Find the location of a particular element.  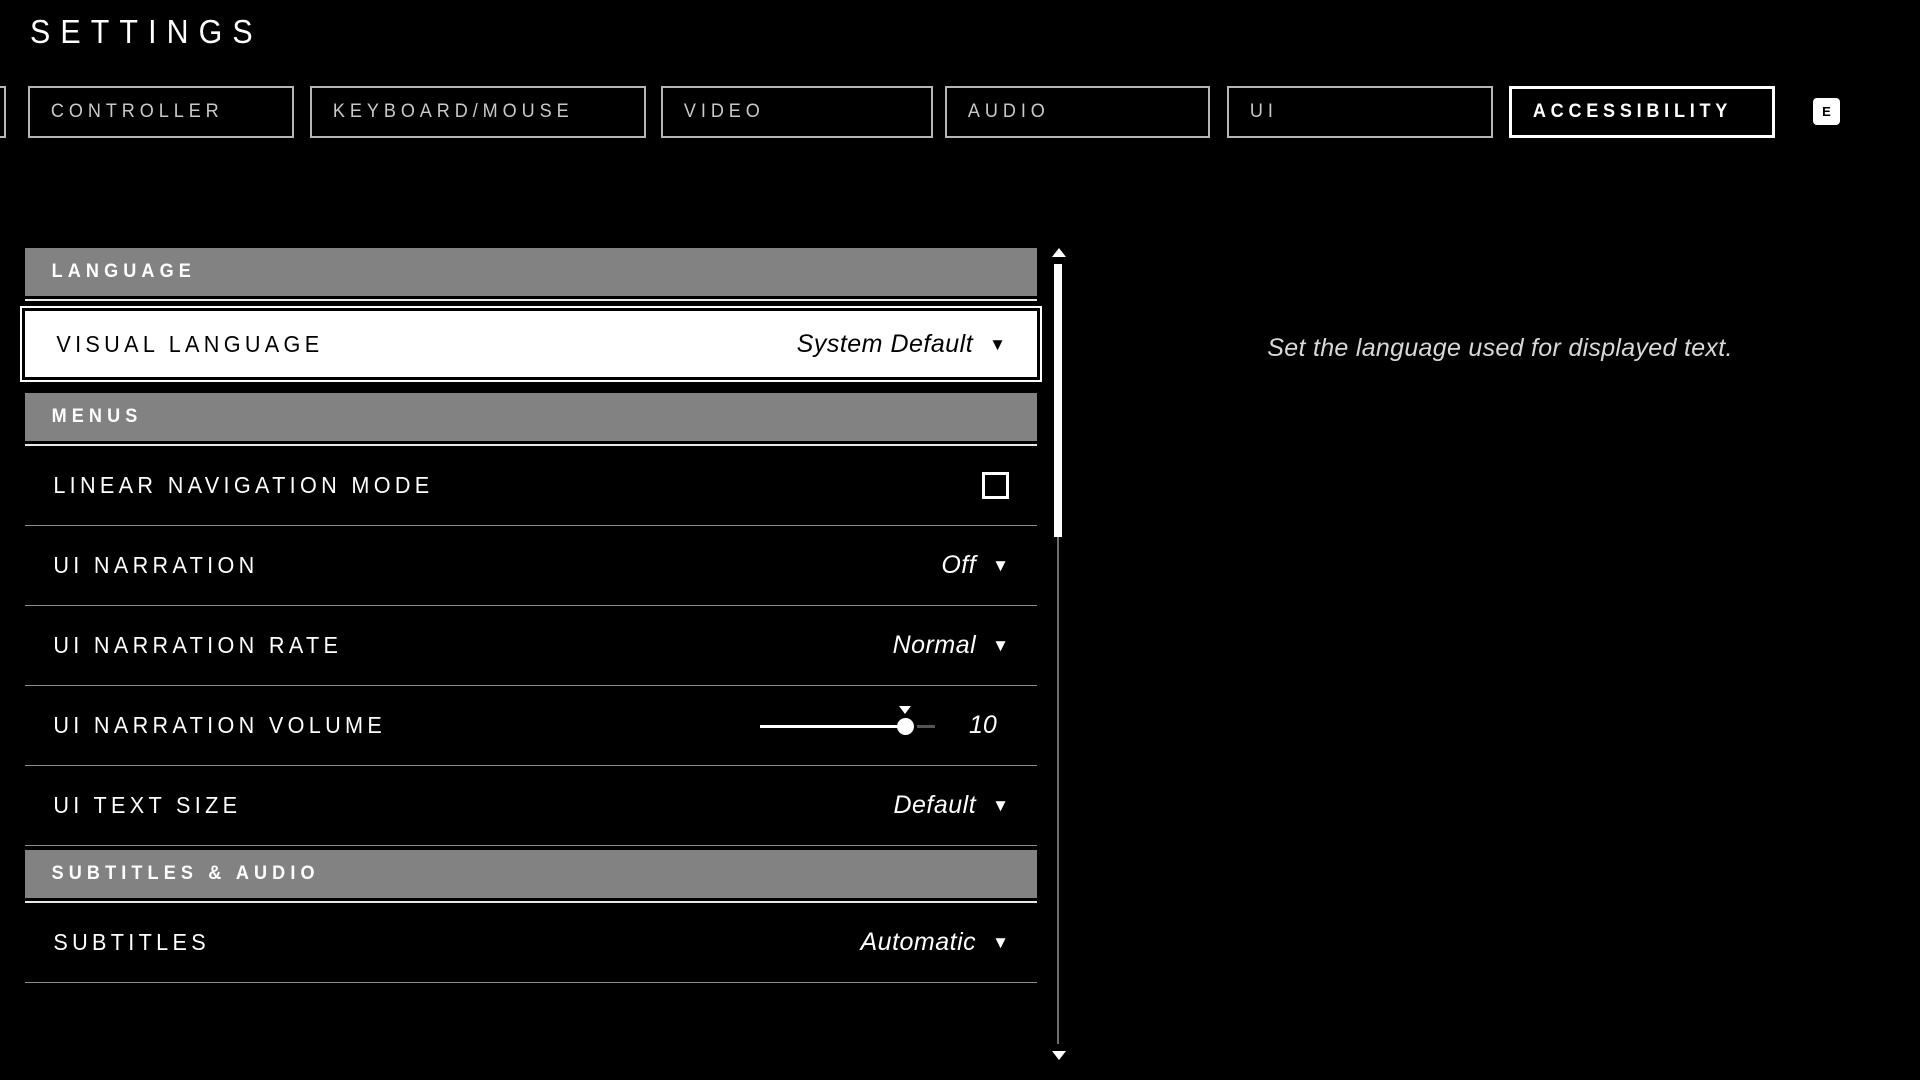

tab-label-ui: UI is located at coordinates (1263, 111).